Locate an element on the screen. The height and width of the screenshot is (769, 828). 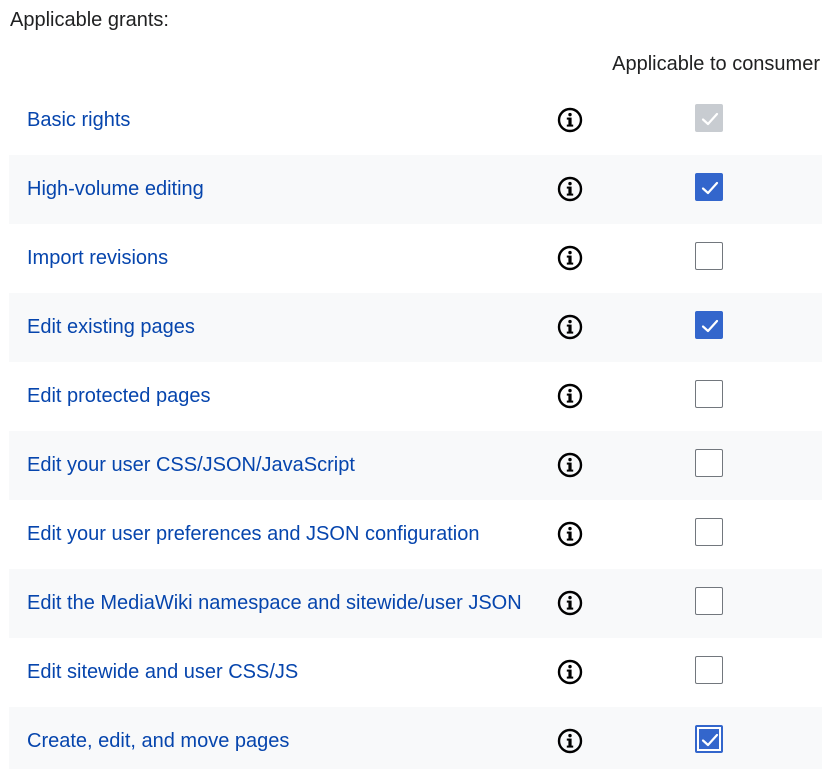
grant-row: High-volume editing is located at coordinates (415, 189).